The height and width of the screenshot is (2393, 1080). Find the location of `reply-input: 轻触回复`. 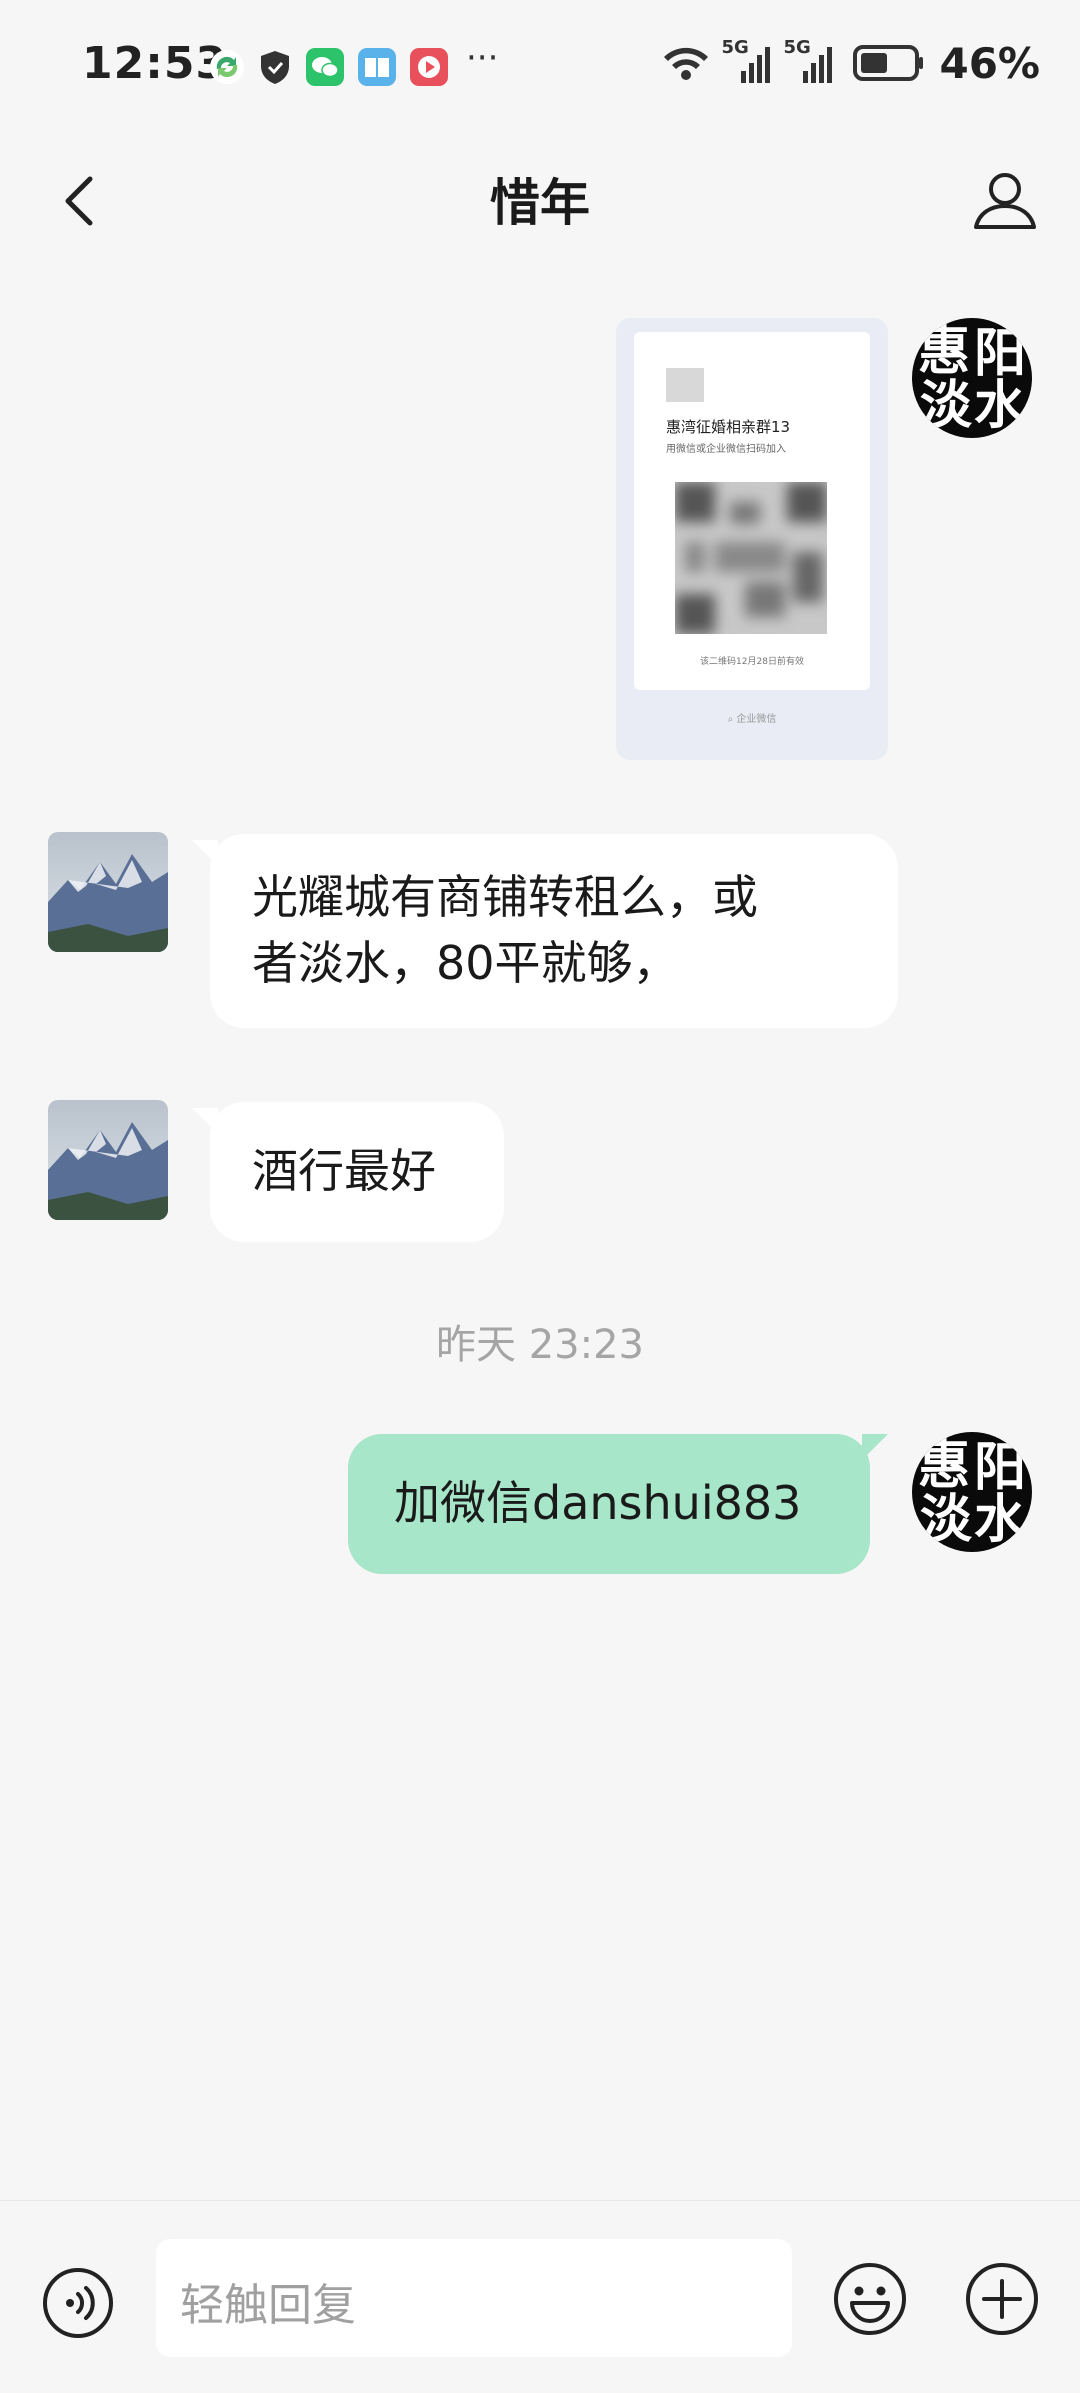

reply-input: 轻触回复 is located at coordinates (474, 2298).